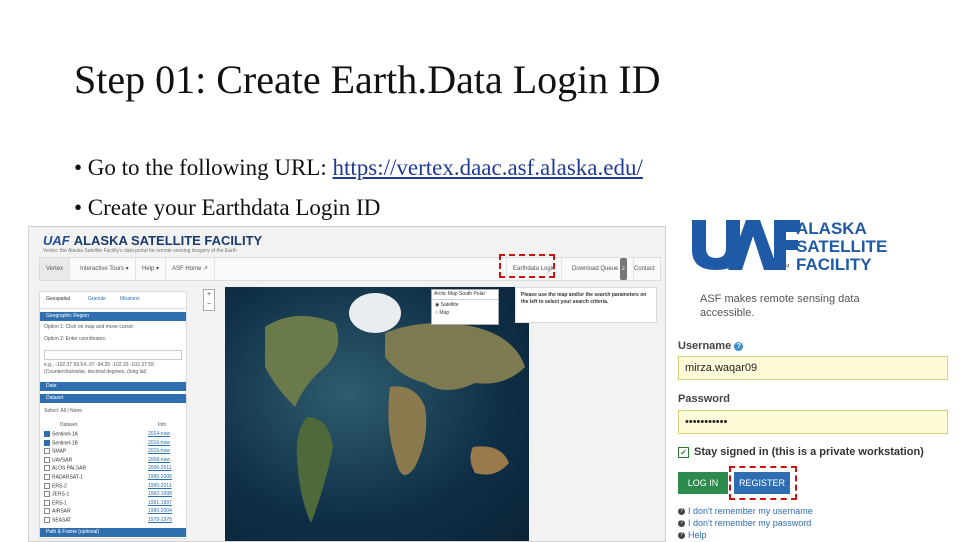 The image size is (960, 542). I want to click on dataset-name: Sentinel-1B, so click(65, 442).